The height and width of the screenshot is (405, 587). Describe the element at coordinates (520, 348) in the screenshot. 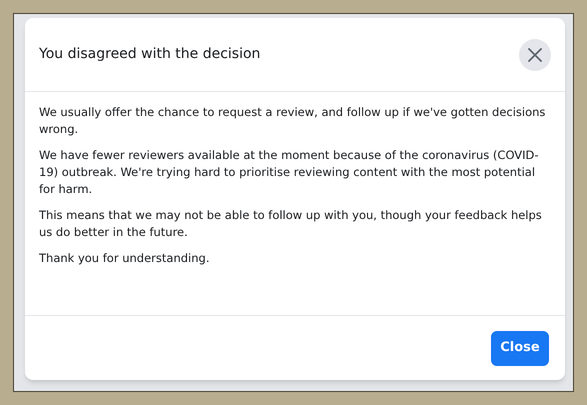

I see `close-dialog-button: Close` at that location.